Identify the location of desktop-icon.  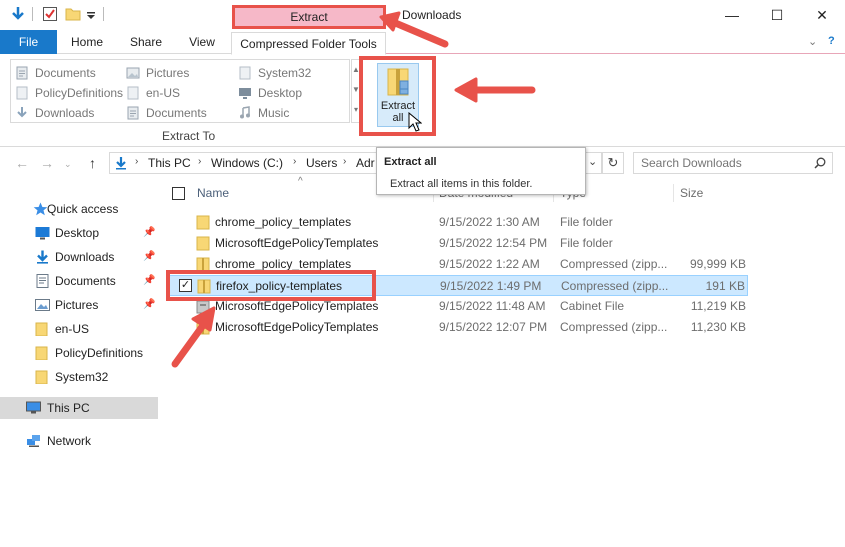
(245, 93).